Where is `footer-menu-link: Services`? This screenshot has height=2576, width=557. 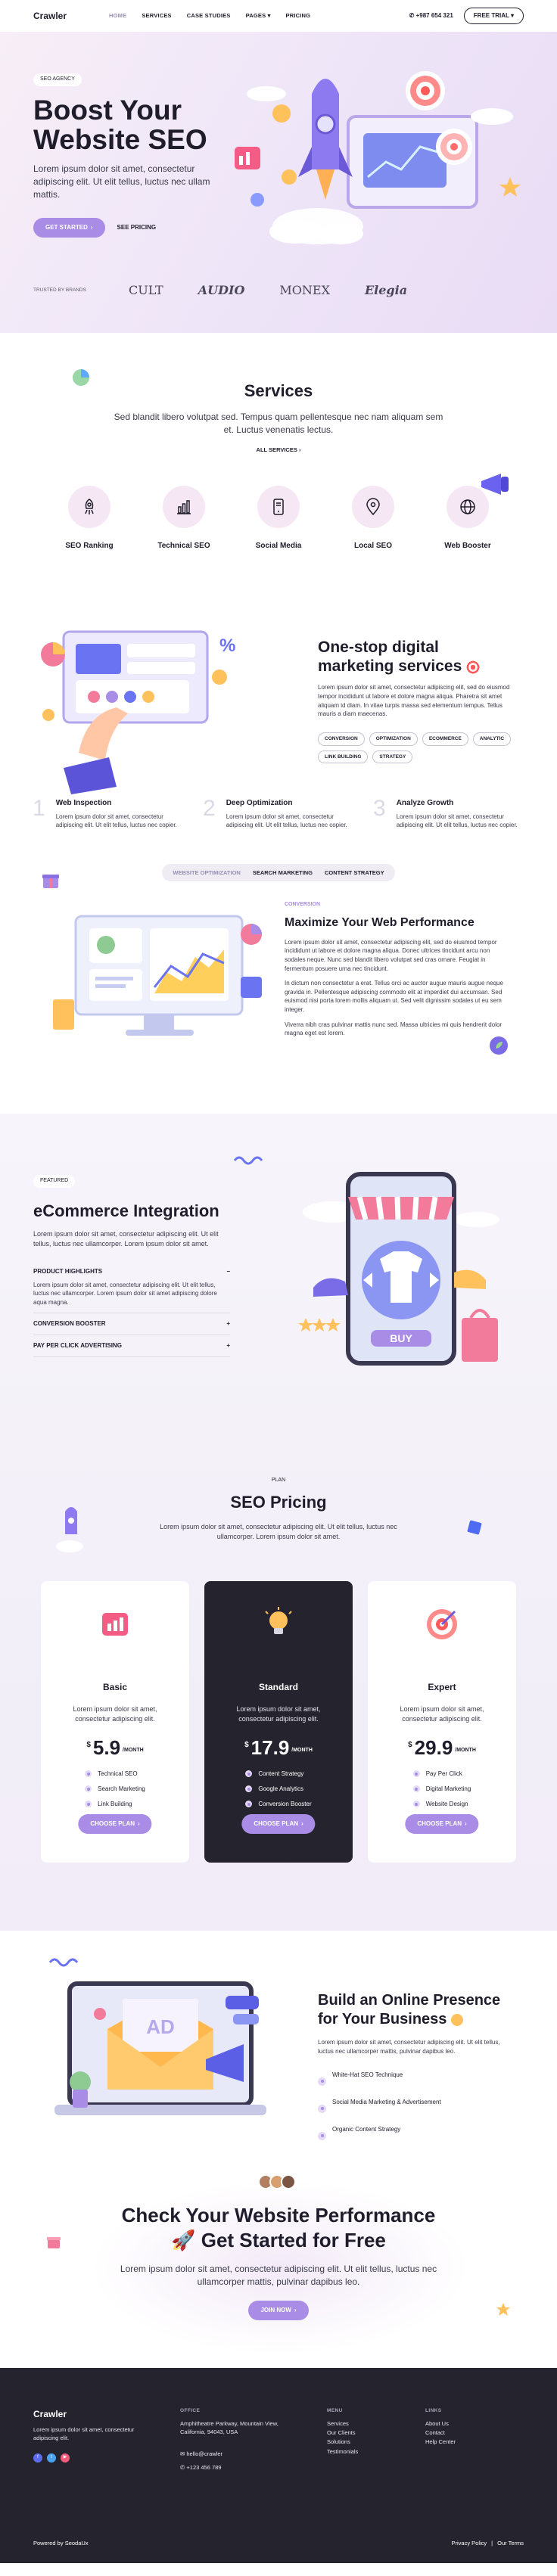 footer-menu-link: Services is located at coordinates (365, 2423).